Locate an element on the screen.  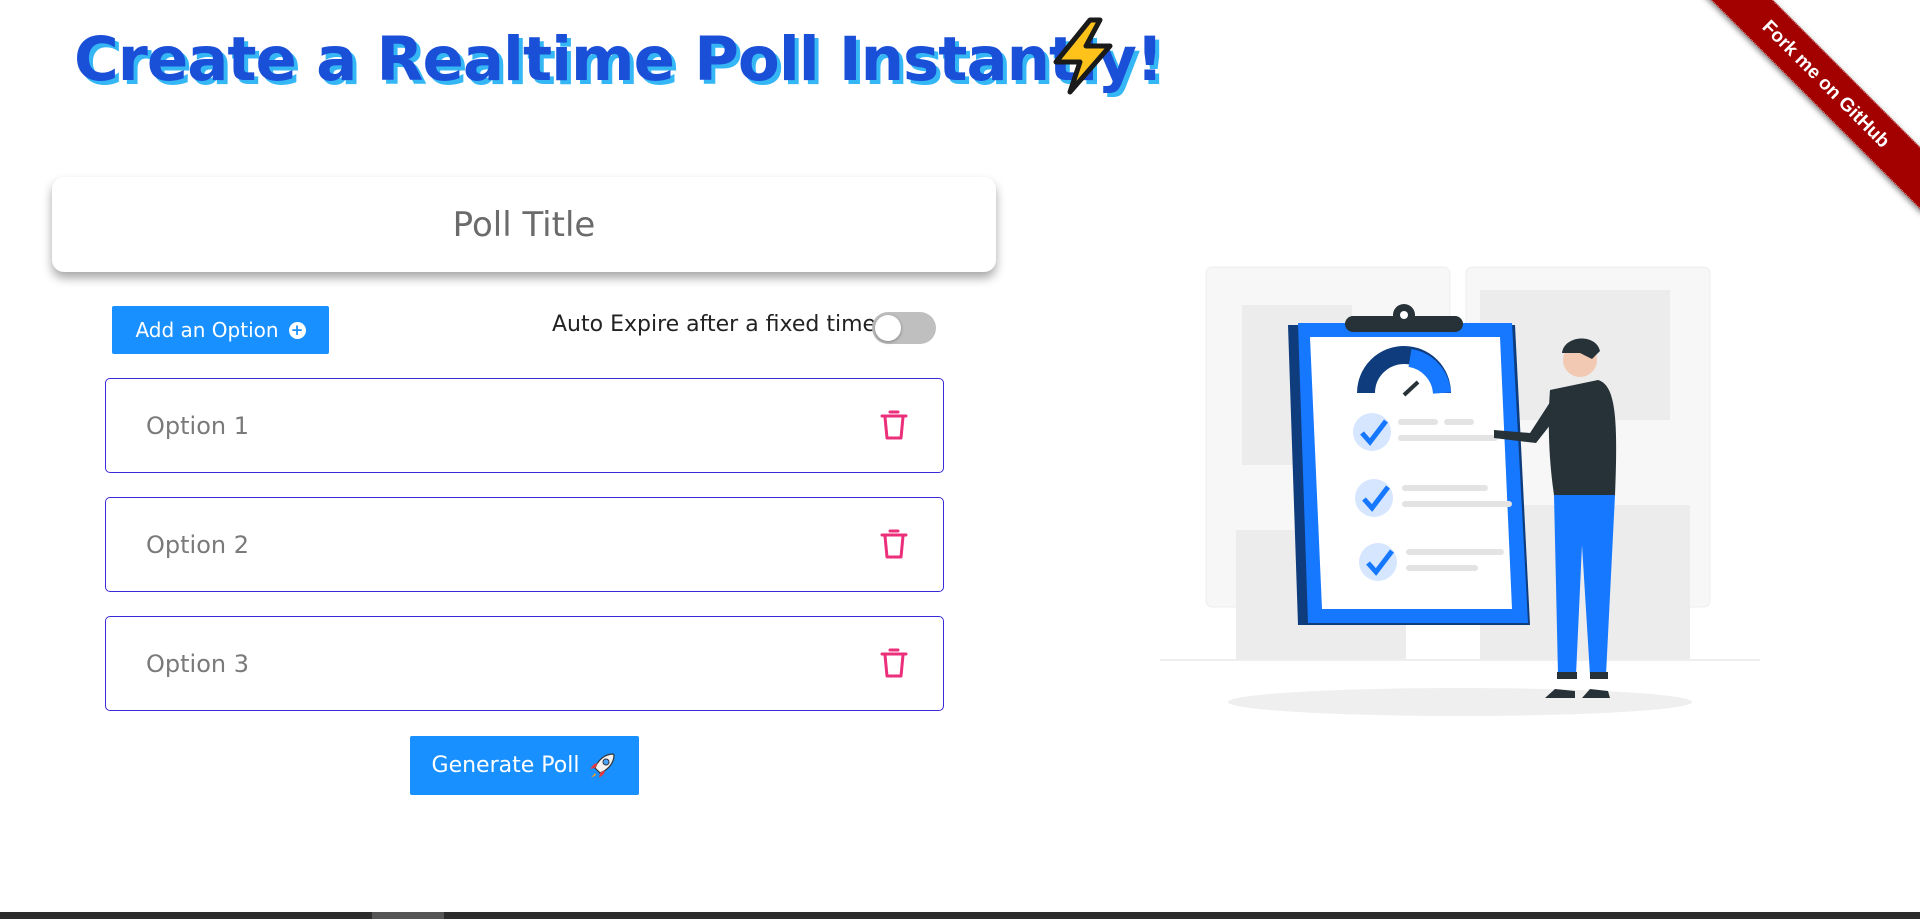
auto-expire-label: Auto Expire after a fixed time is located at coordinates (714, 324).